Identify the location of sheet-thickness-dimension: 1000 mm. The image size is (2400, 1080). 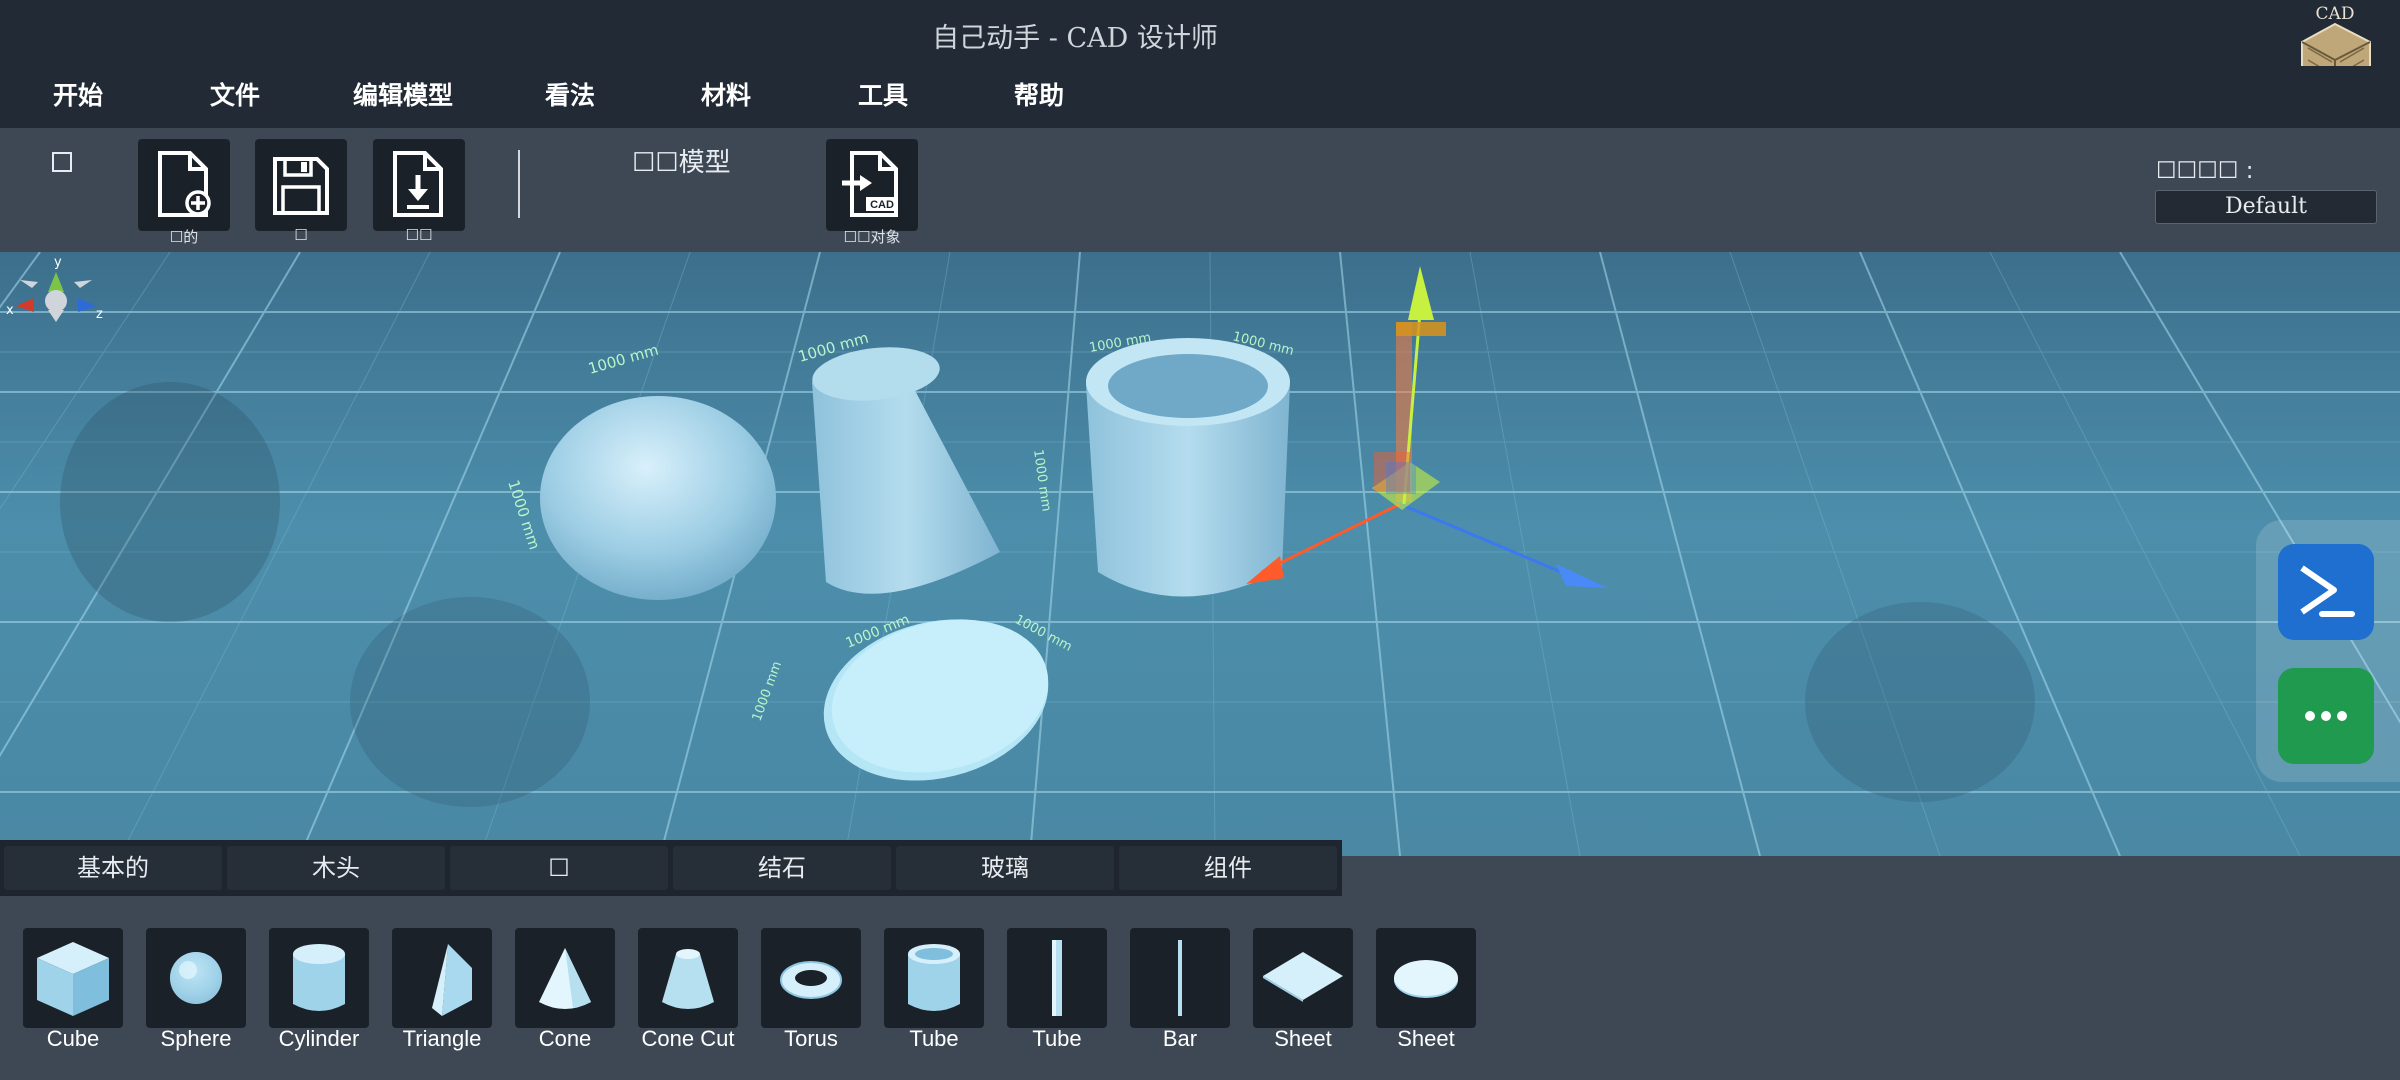
(767, 691).